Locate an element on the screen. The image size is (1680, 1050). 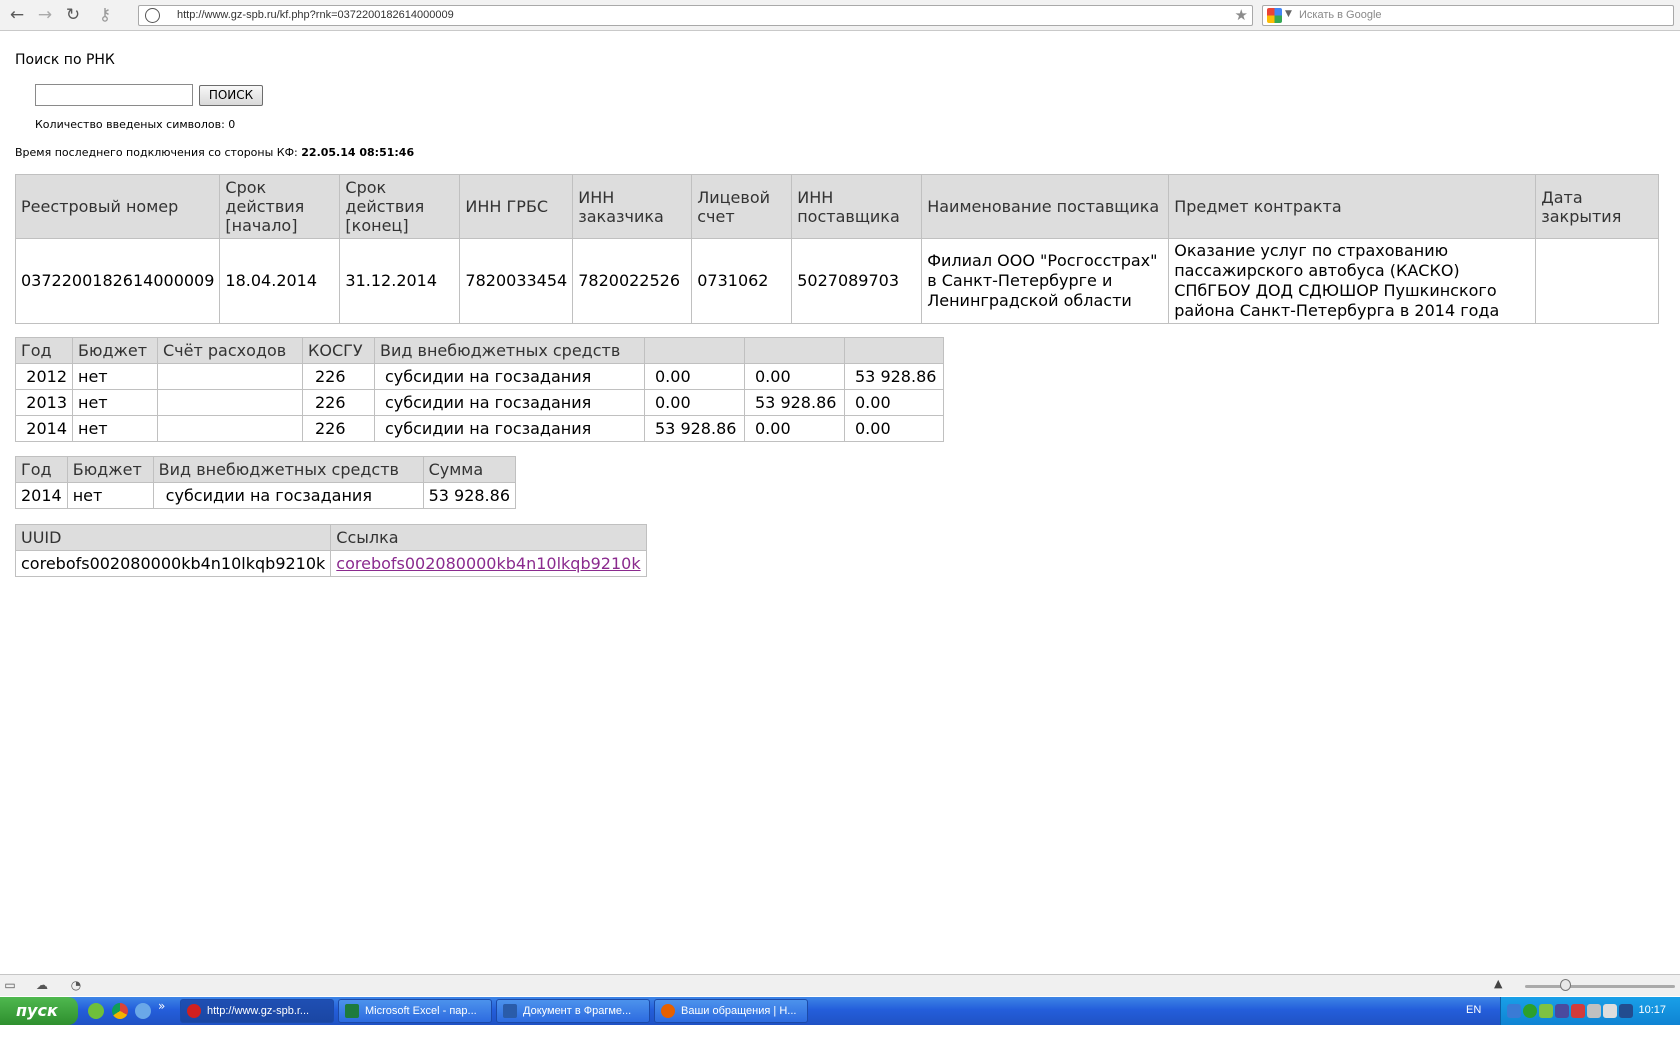
search-placeholder: Искать в Google is located at coordinates (1340, 15).